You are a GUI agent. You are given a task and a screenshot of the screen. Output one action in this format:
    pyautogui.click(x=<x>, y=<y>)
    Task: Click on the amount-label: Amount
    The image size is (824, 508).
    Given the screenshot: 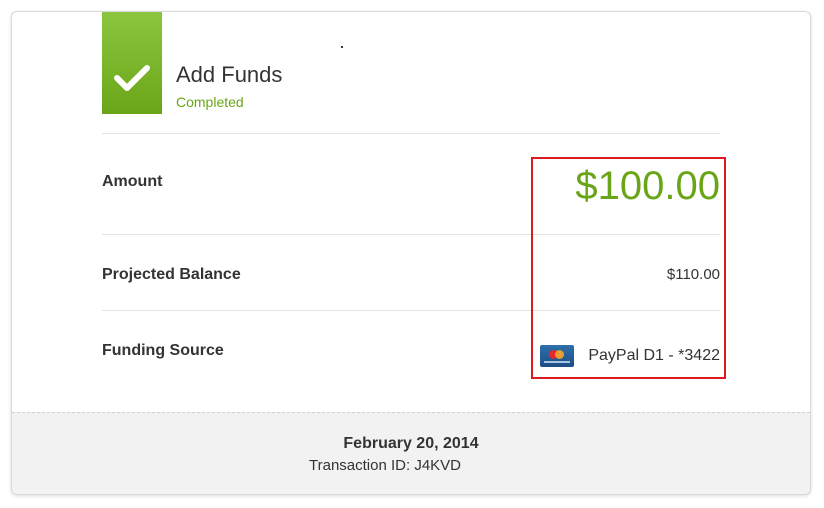 What is the action you would take?
    pyautogui.click(x=132, y=181)
    